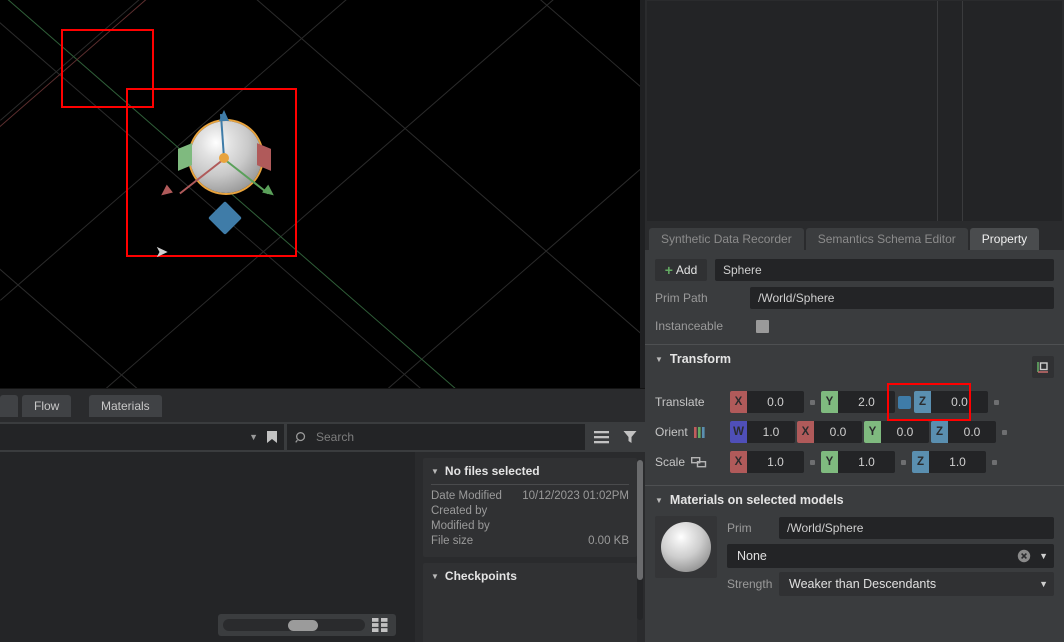 This screenshot has height=642, width=1064. Describe the element at coordinates (446, 437) in the screenshot. I see `search-input` at that location.